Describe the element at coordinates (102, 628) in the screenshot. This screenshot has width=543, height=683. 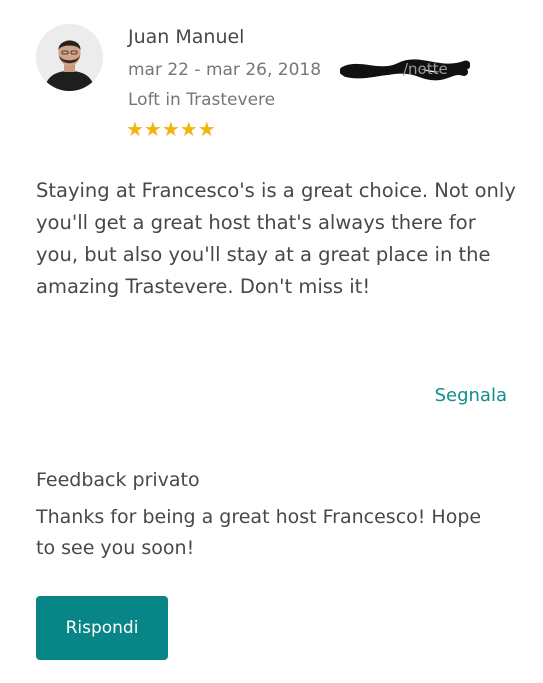
I see `reply-button: Rispondi` at that location.